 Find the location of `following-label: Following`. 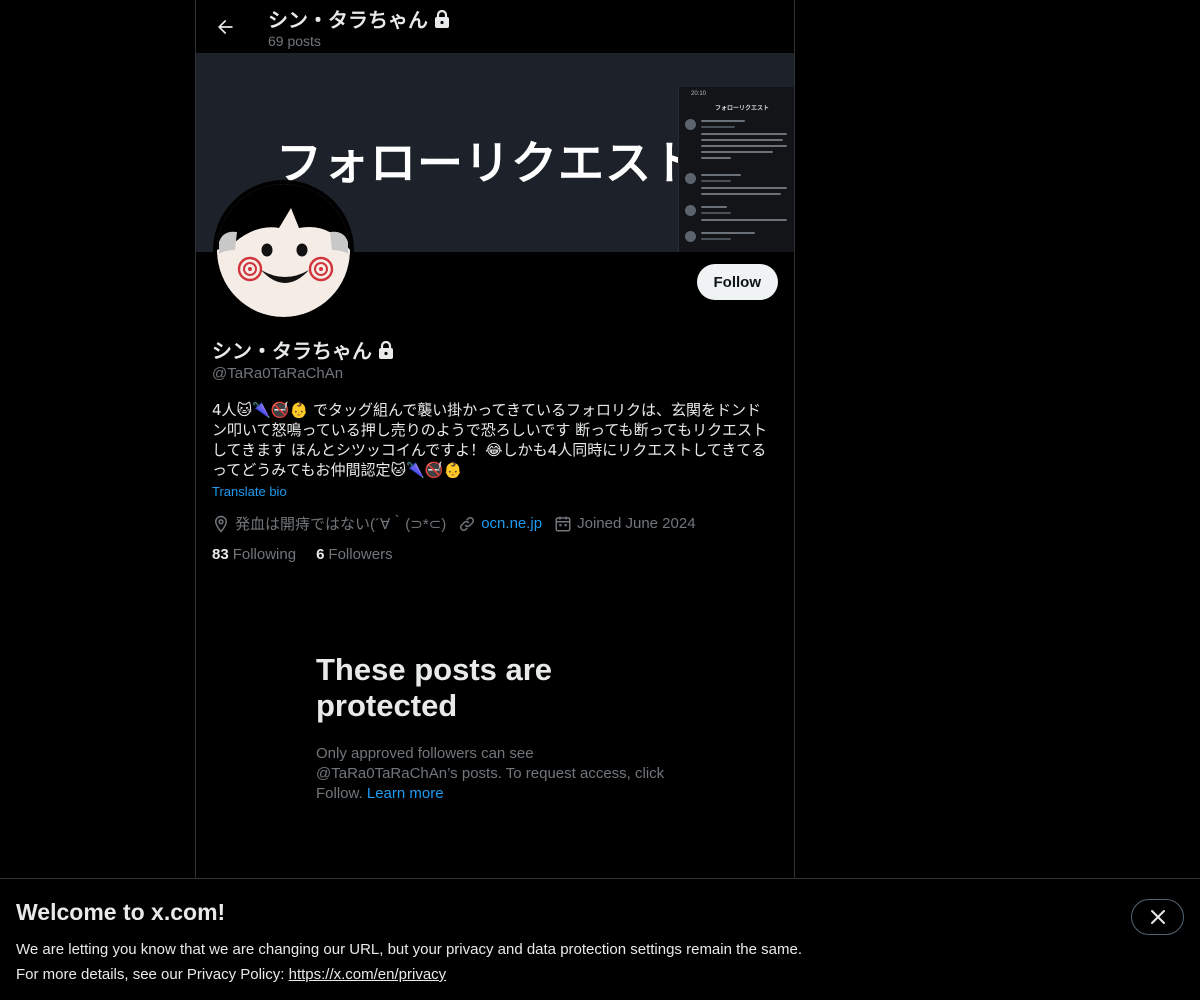

following-label: Following is located at coordinates (264, 554).